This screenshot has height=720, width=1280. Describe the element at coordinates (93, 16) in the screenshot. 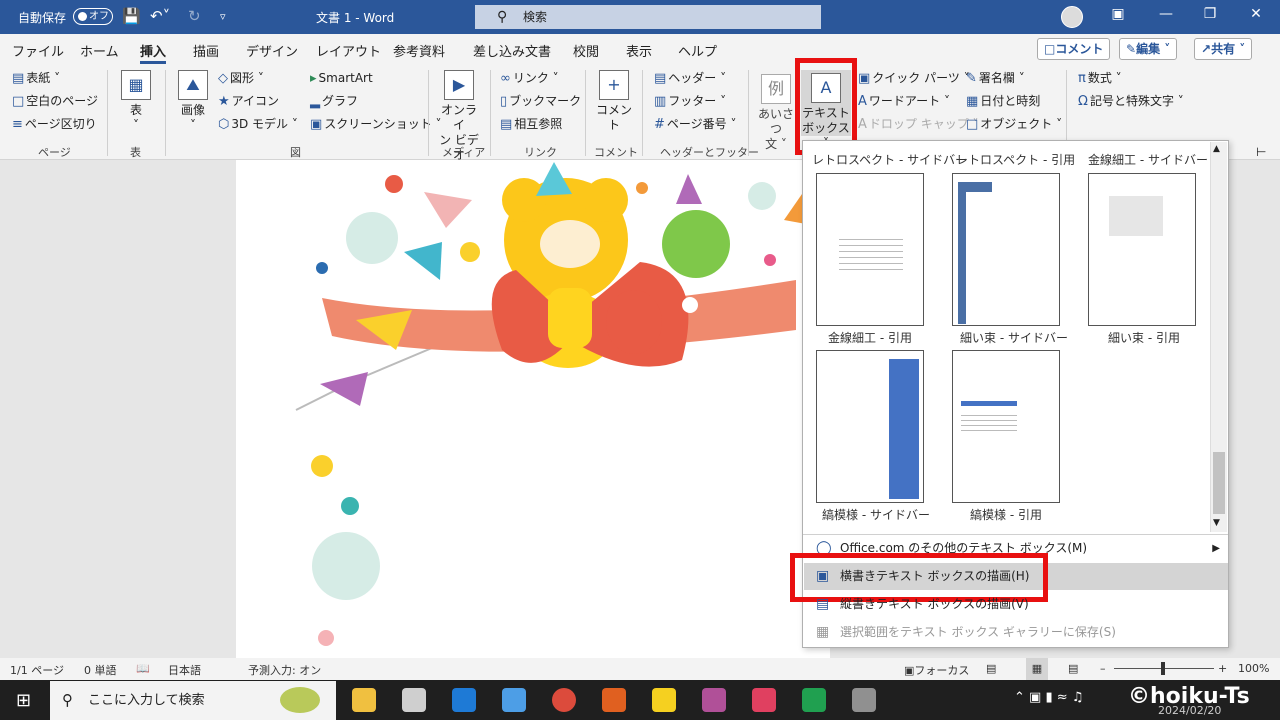

I see `autosave-toggle: オフ` at that location.